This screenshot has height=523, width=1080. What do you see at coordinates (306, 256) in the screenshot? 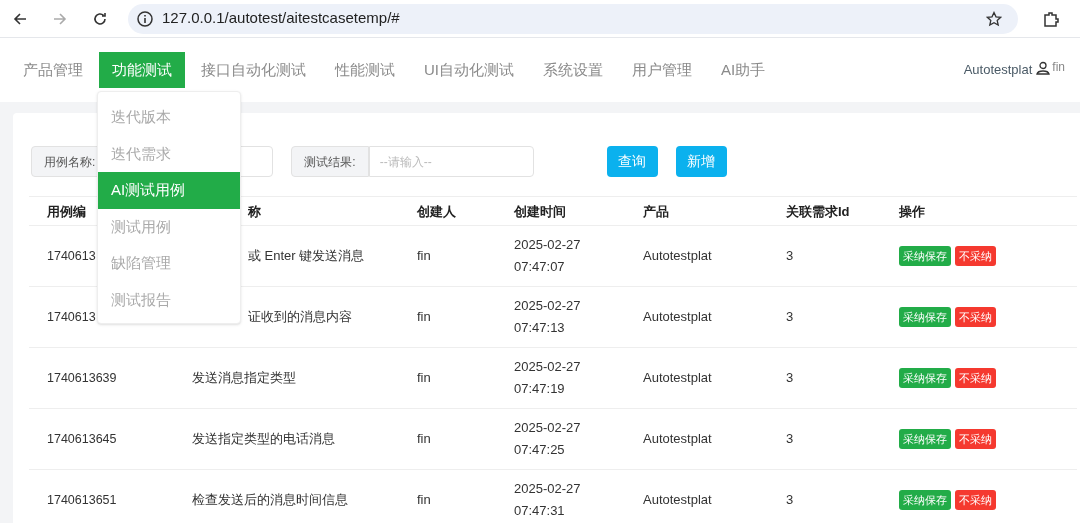
I see `case-name: 或 Enter 键发送消息` at bounding box center [306, 256].